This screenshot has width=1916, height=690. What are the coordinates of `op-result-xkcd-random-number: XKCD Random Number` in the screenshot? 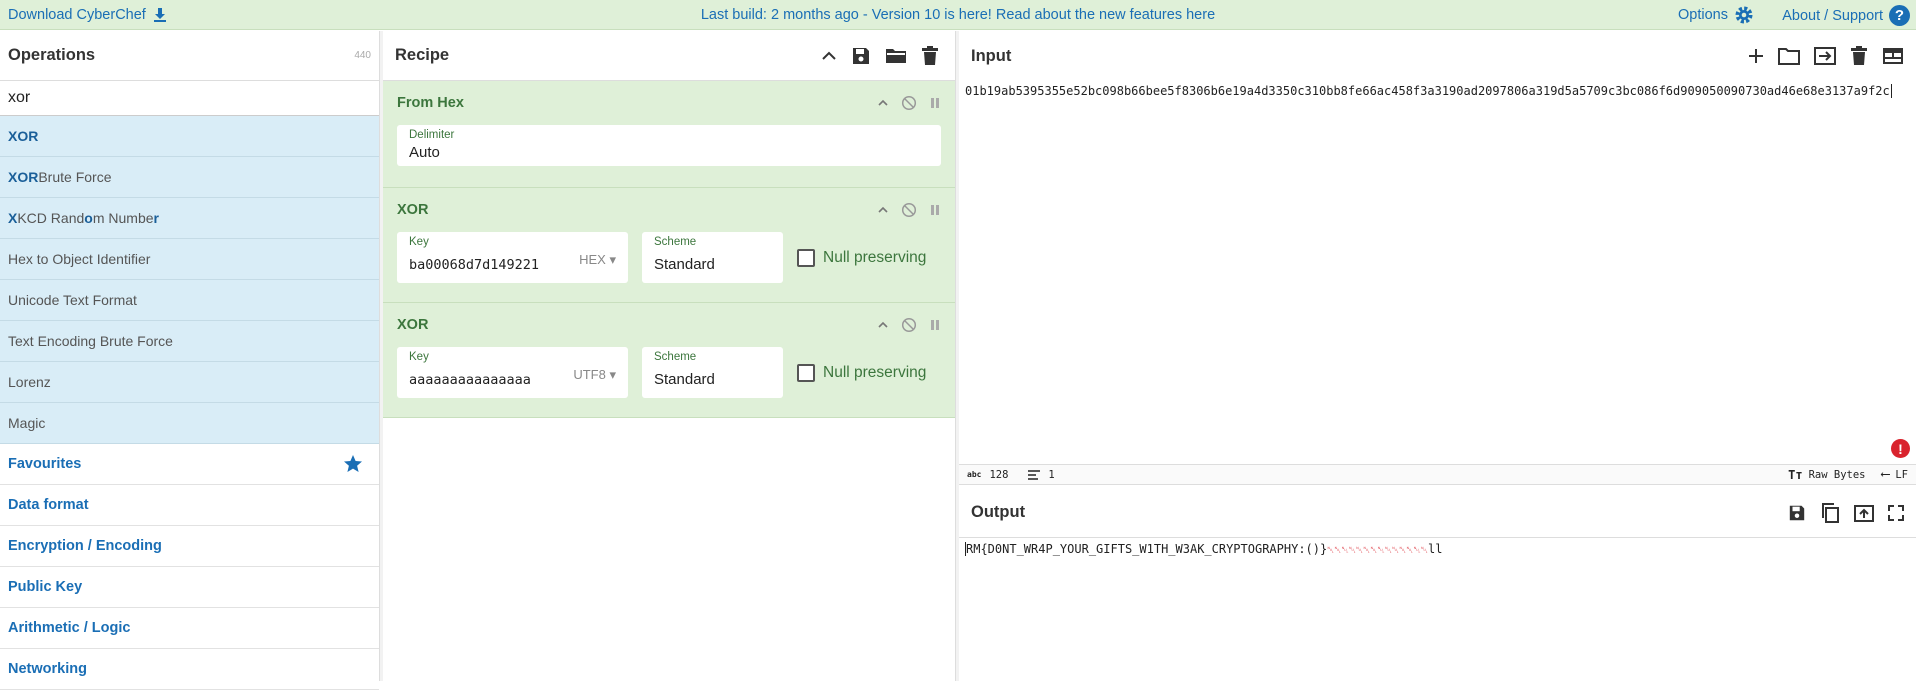 It's located at (189, 218).